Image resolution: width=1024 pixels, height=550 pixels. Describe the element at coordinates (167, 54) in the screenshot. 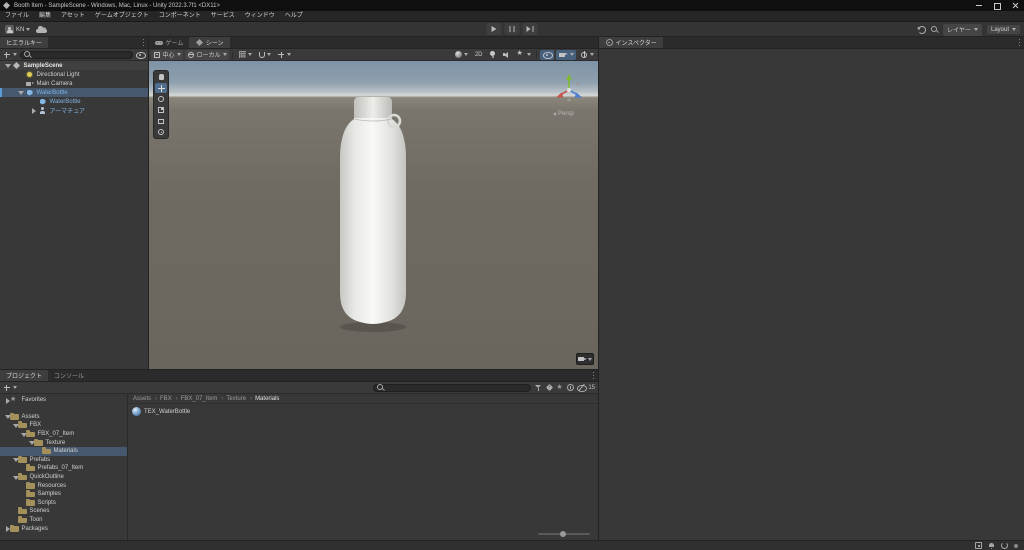

I see `pivot-mode-dropdown: 中心` at that location.